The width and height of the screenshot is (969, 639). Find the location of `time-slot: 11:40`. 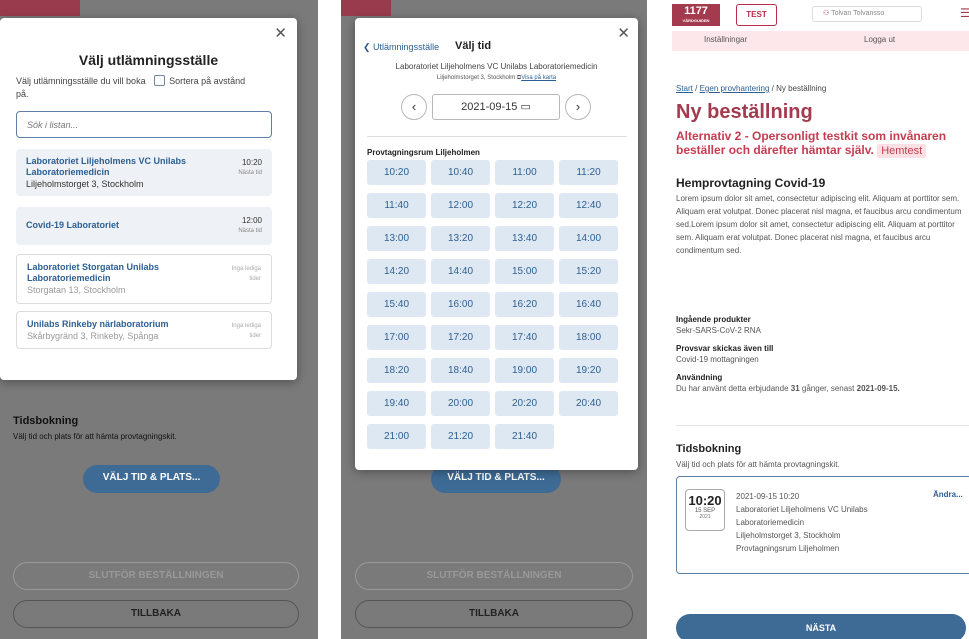

time-slot: 11:40 is located at coordinates (396, 205).